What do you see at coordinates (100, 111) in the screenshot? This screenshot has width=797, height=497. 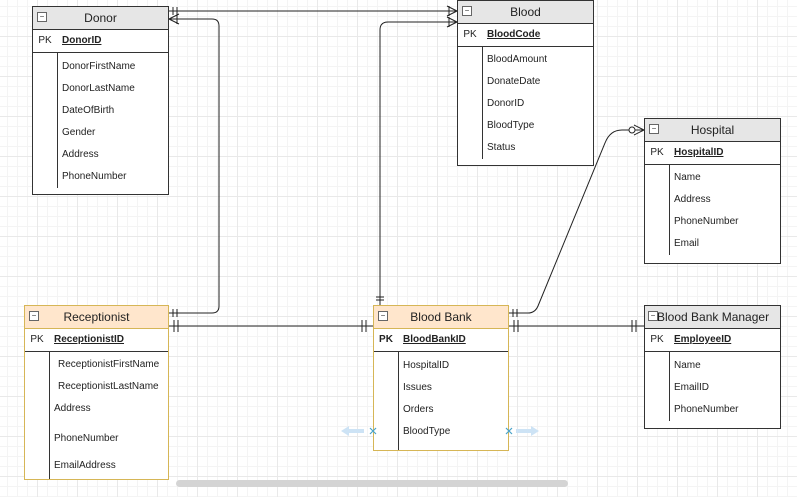 I see `attribute-row: DateOfBirth` at bounding box center [100, 111].